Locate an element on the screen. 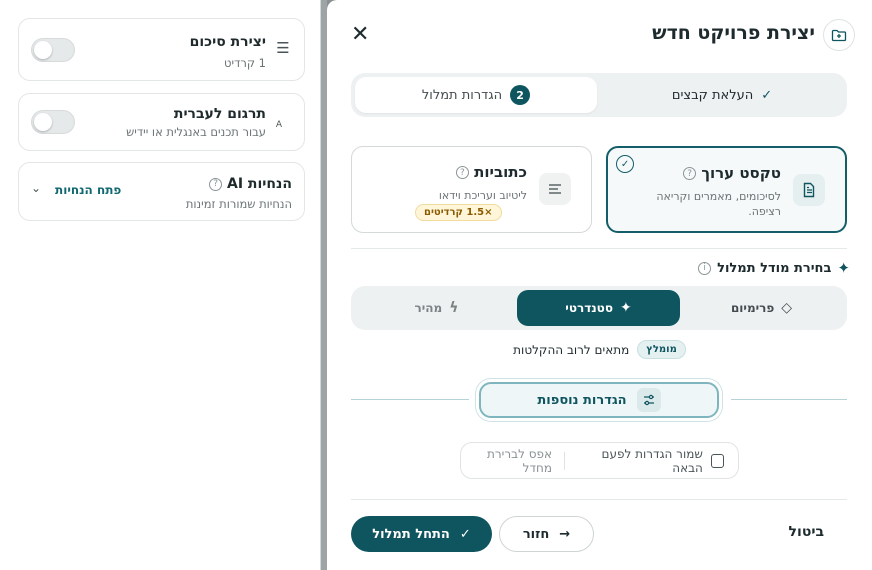 This screenshot has width=872, height=570. back-button: → חזור is located at coordinates (546, 534).